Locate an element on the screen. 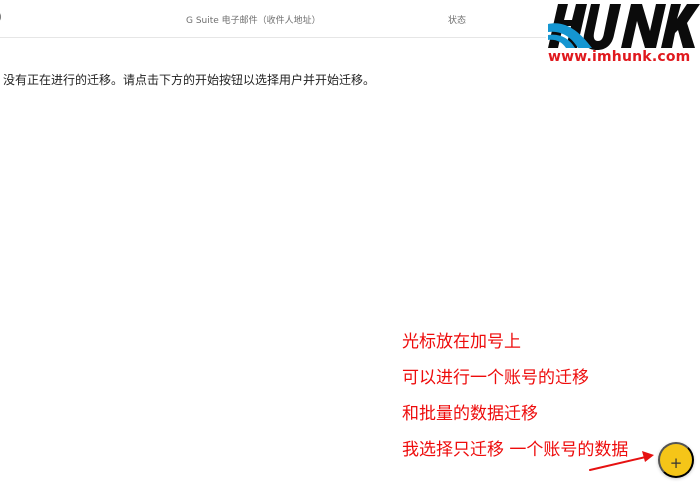 This screenshot has width=700, height=494. annotation-line-1: 光标放在加号上 is located at coordinates (461, 342).